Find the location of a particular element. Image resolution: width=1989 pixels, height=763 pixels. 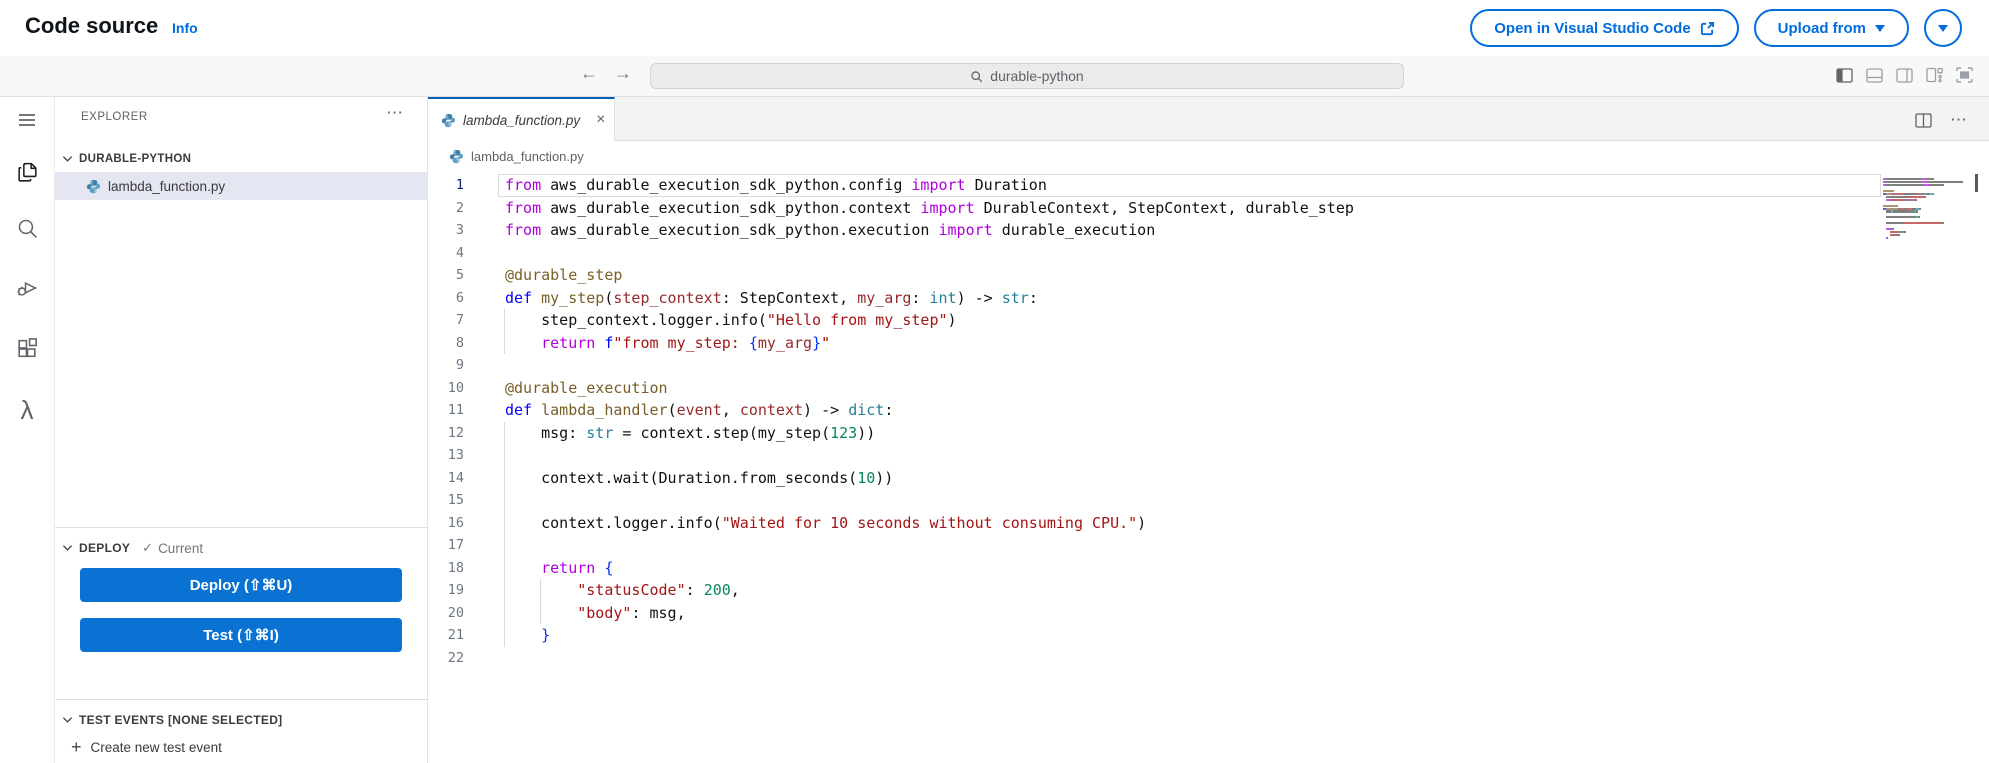

code-line: 13 is located at coordinates (1208, 455).